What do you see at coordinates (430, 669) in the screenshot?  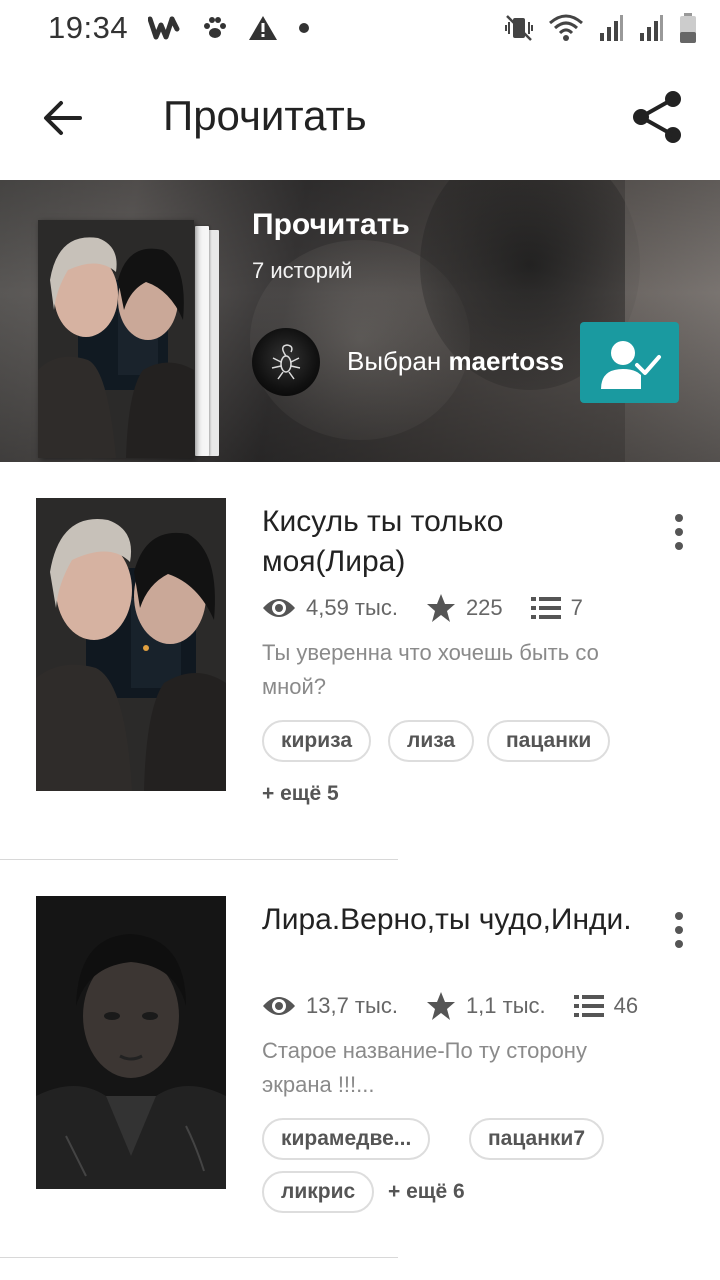 I see `story-description: Ты уверенна что хочешь быть со мной?` at bounding box center [430, 669].